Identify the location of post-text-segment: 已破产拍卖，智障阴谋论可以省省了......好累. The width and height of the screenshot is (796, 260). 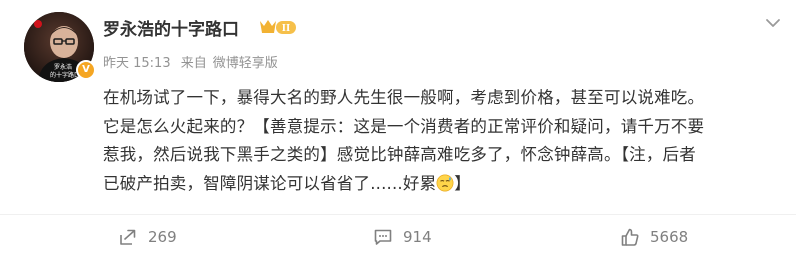
(270, 183).